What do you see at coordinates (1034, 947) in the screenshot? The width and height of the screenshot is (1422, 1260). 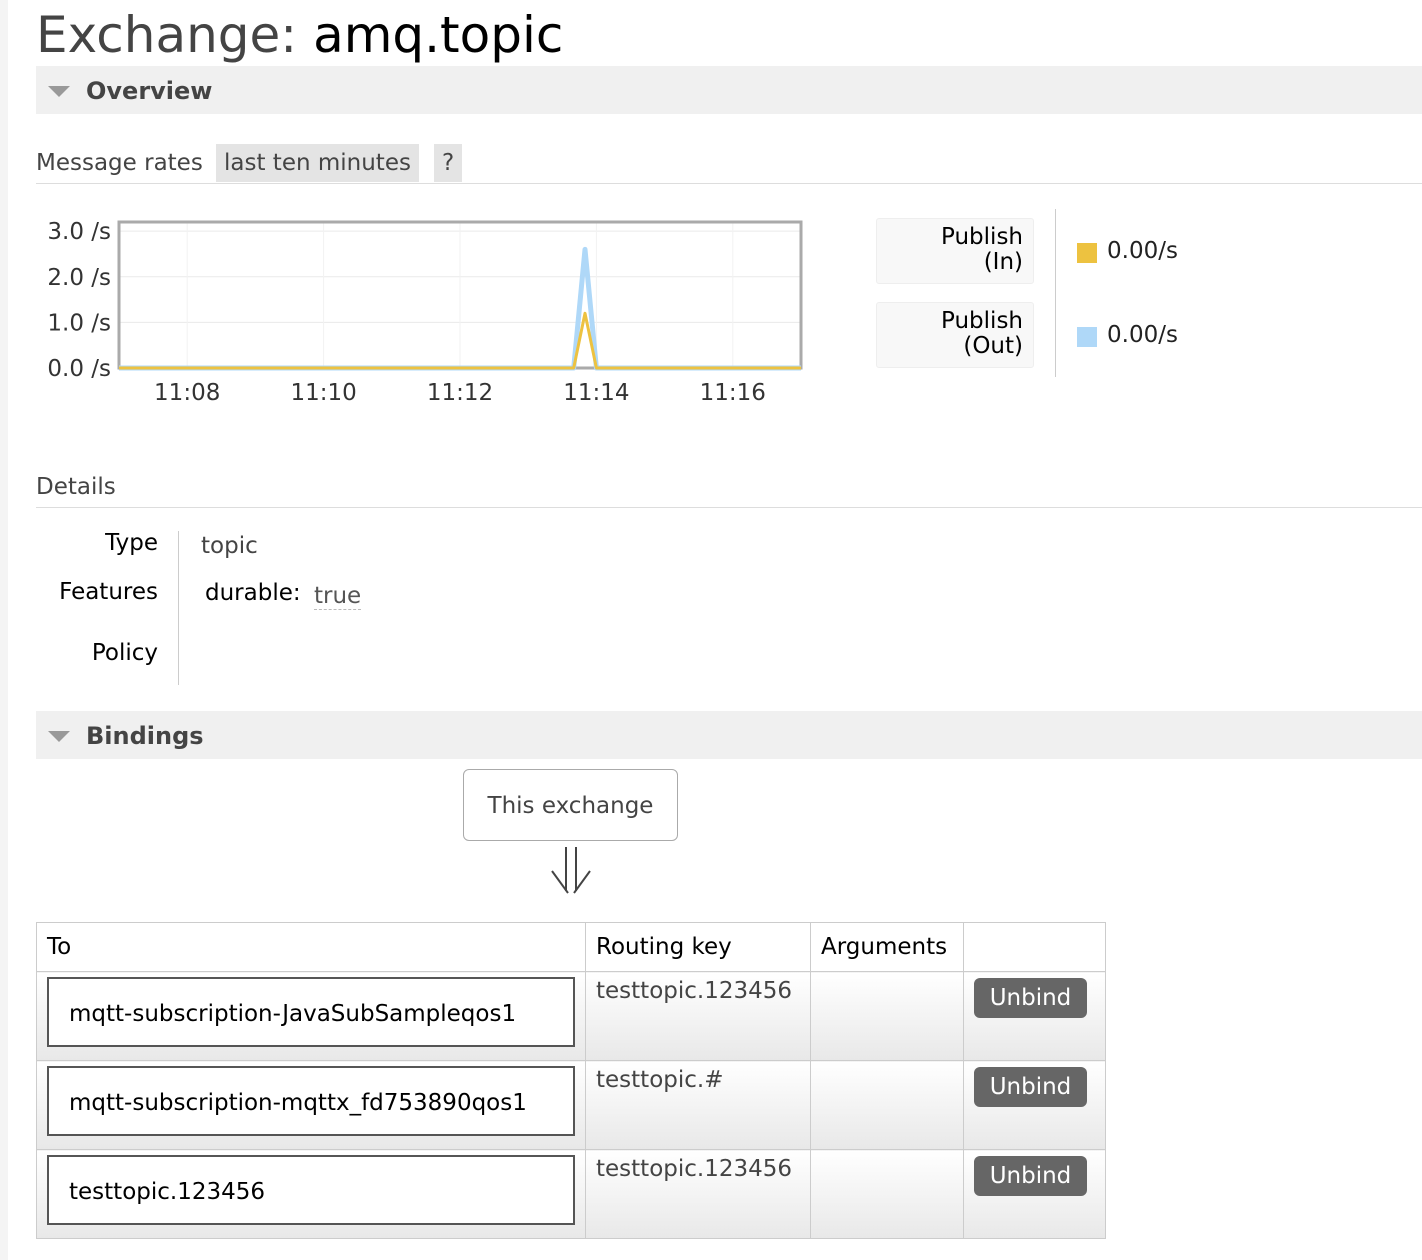 I see `column-header-actions` at bounding box center [1034, 947].